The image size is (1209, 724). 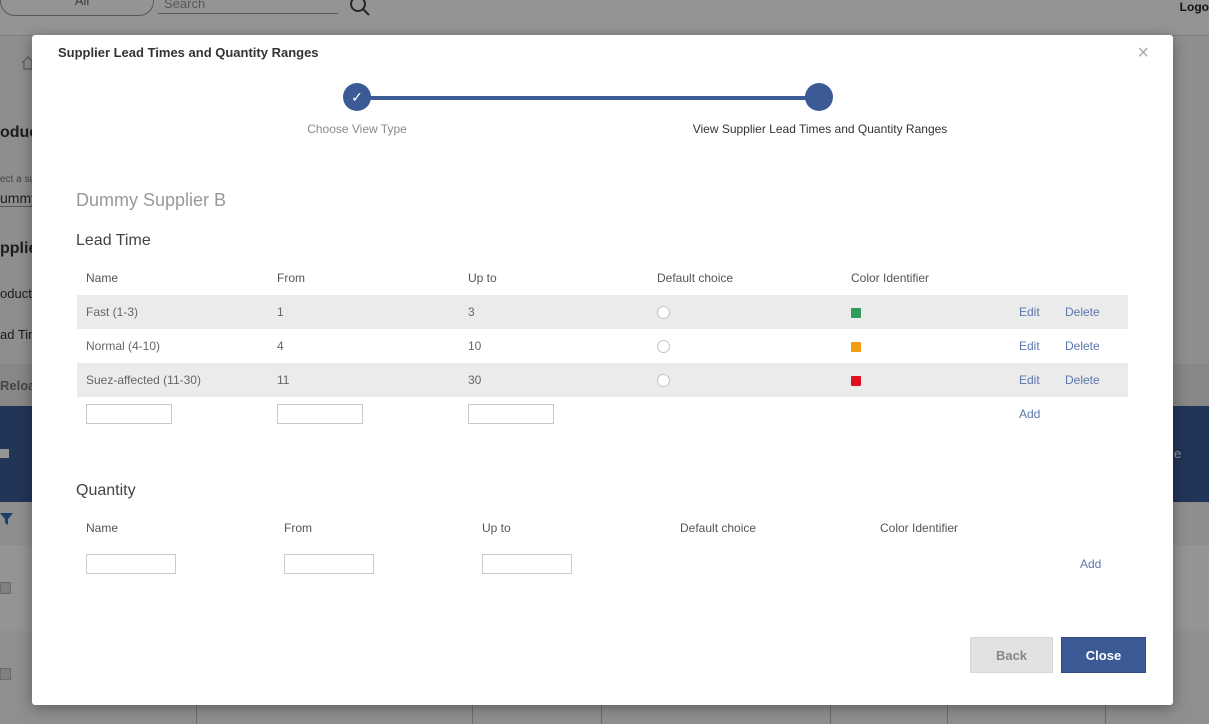 I want to click on table-row: Suez-affected (11-30) 11 30 Edit Delete, so click(x=602, y=380).